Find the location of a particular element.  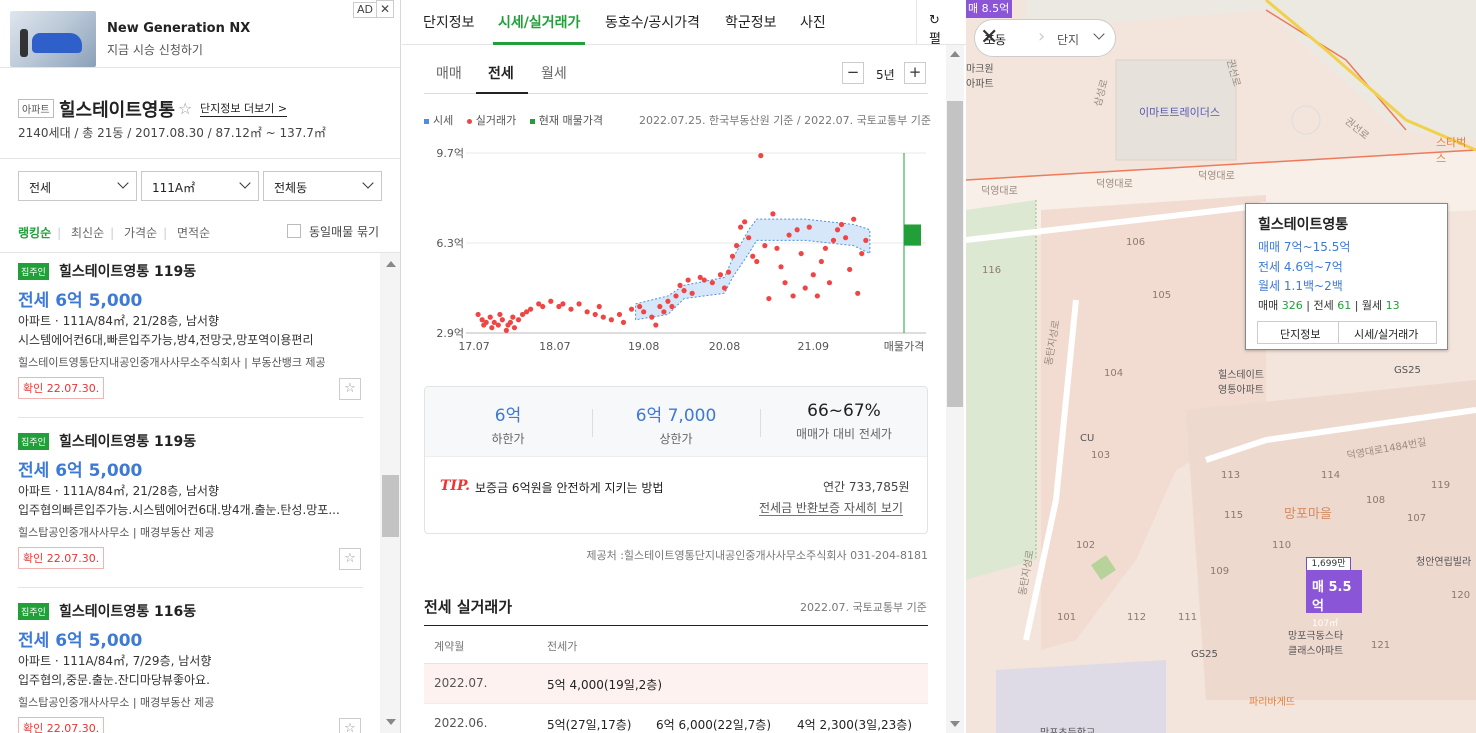

tab-unit: 동호수/공시가격 is located at coordinates (652, 22).